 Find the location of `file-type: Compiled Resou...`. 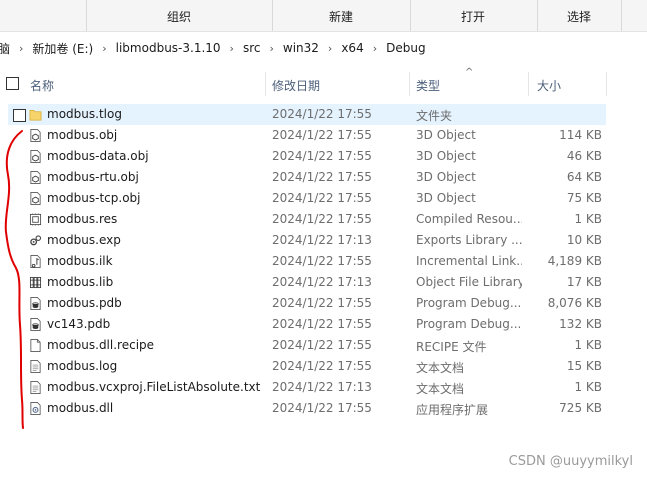

file-type: Compiled Resou... is located at coordinates (469, 219).